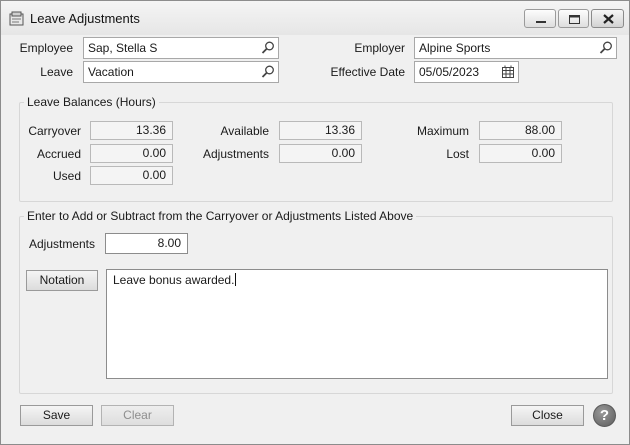  Describe the element at coordinates (56, 72) in the screenshot. I see `leave-label: Leave` at that location.